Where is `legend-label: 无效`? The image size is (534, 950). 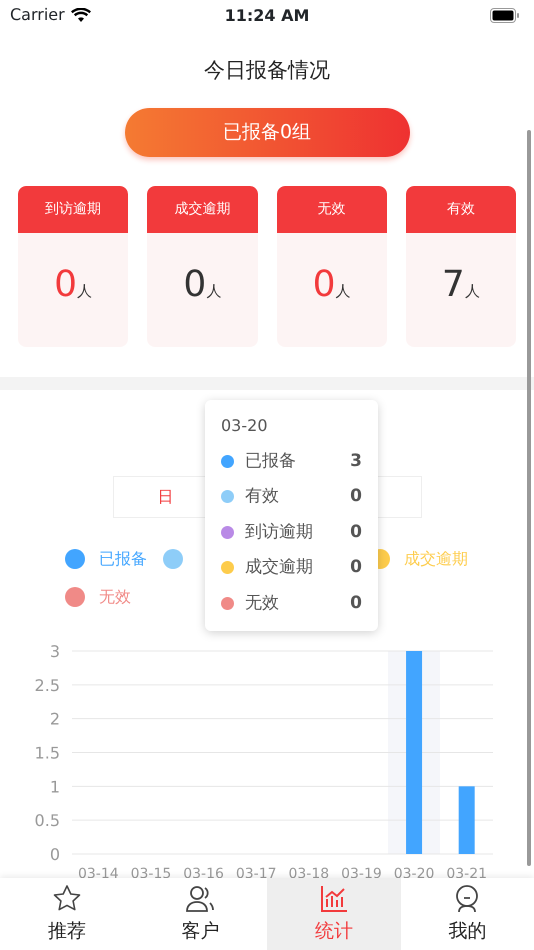
legend-label: 无效 is located at coordinates (115, 596).